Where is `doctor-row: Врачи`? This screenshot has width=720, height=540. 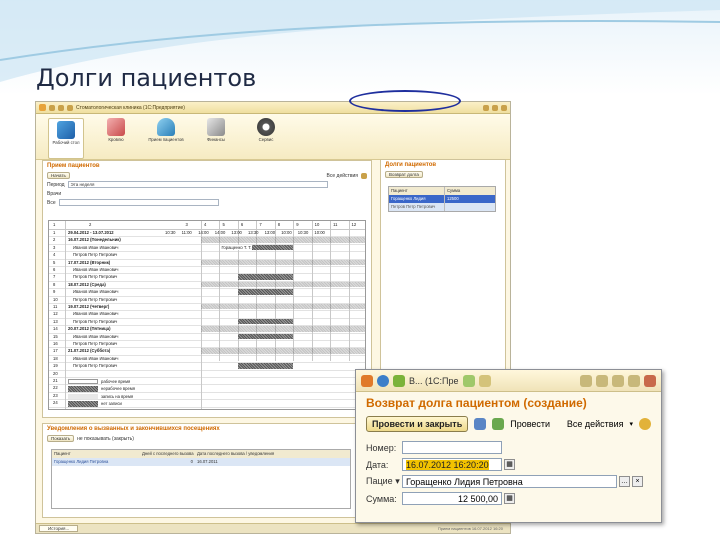 doctor-row: Врачи is located at coordinates (207, 193).